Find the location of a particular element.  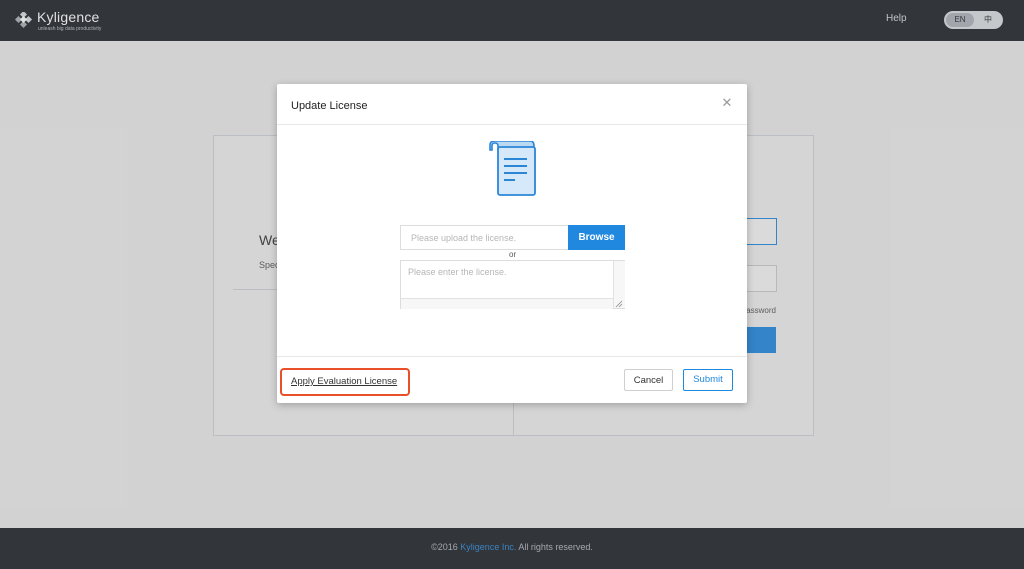

license-file-placeholder: Please upload the license. is located at coordinates (464, 238).